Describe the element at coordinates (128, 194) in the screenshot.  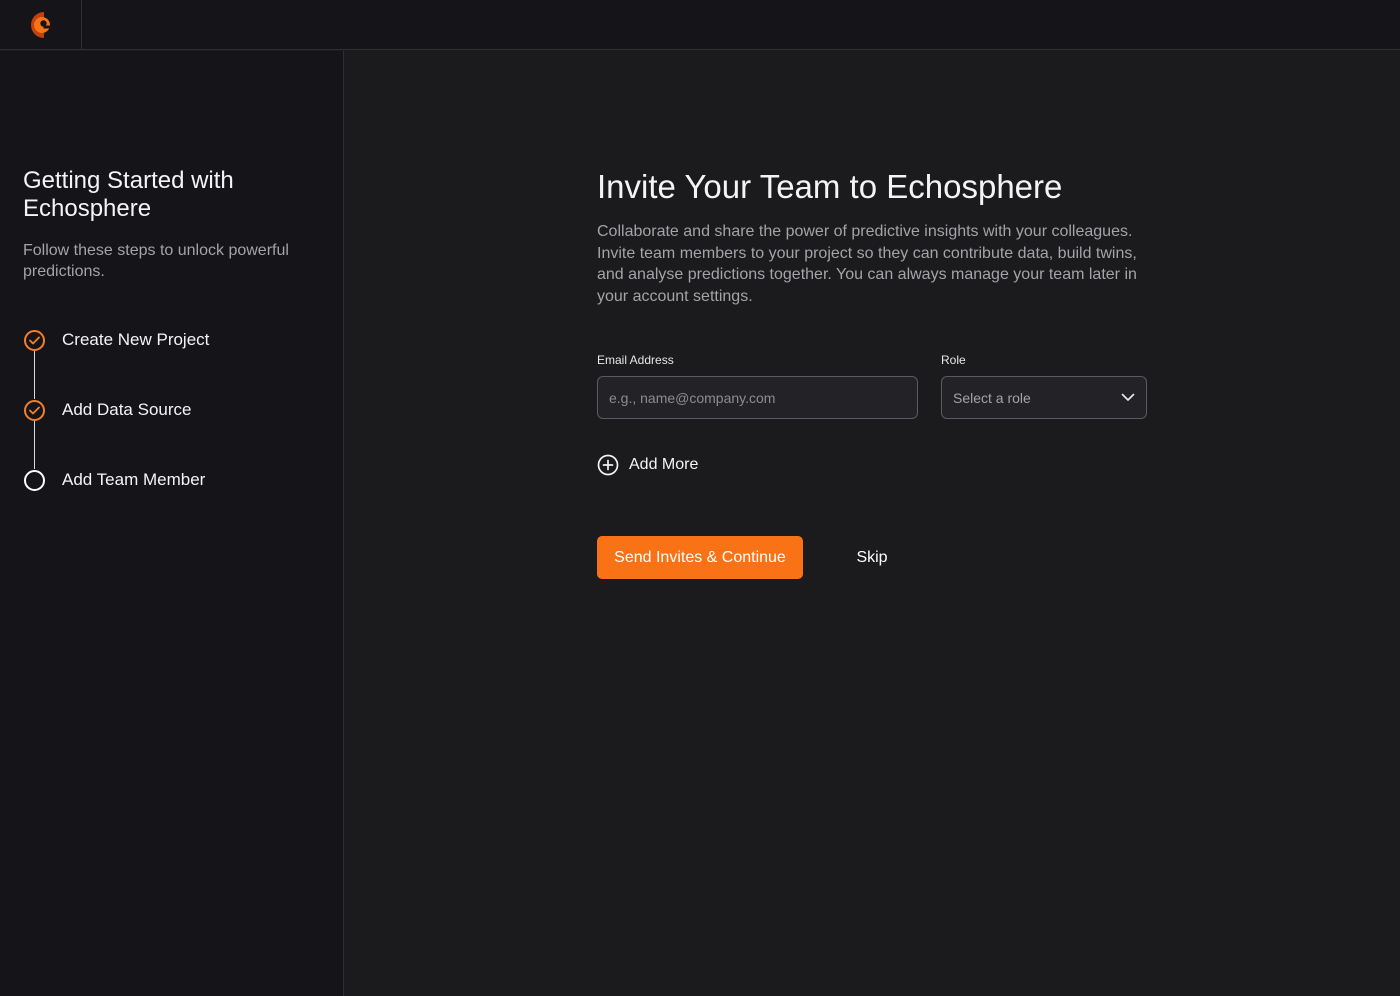
I see `sidebar-title: Getting Started with Echosphere` at that location.